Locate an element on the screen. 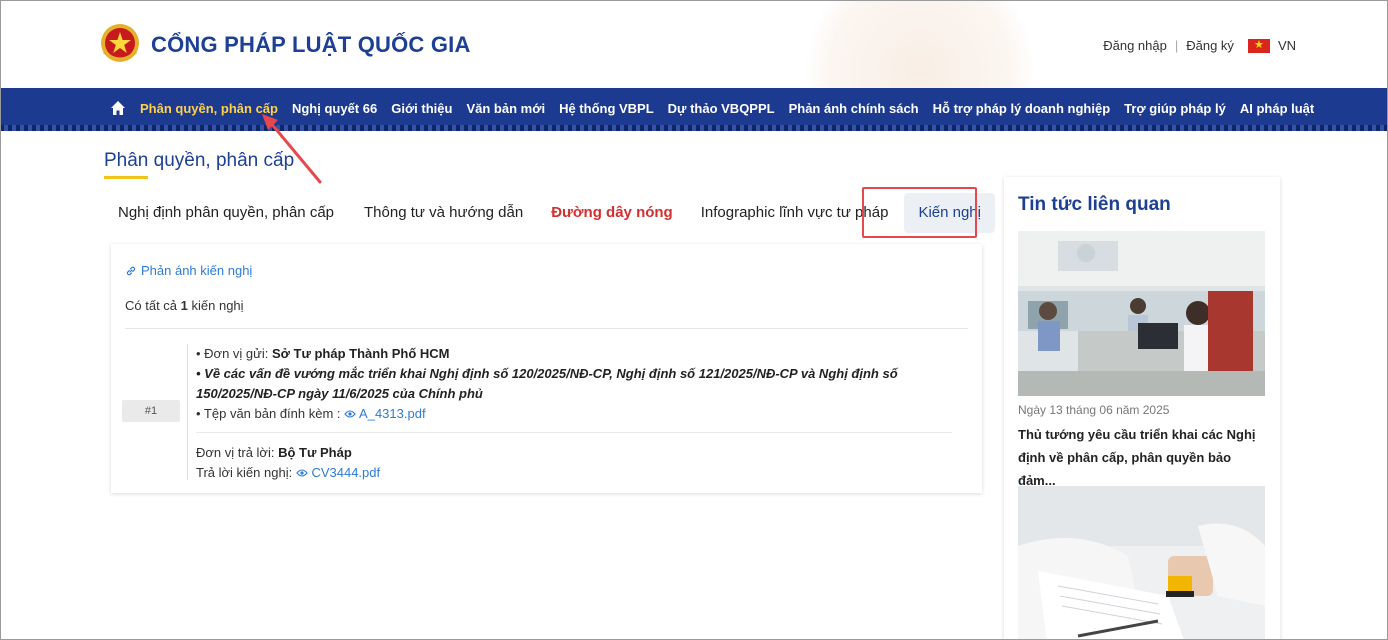 This screenshot has width=1388, height=640. sidebar-title: Tin tức liên quan is located at coordinates (1094, 204).